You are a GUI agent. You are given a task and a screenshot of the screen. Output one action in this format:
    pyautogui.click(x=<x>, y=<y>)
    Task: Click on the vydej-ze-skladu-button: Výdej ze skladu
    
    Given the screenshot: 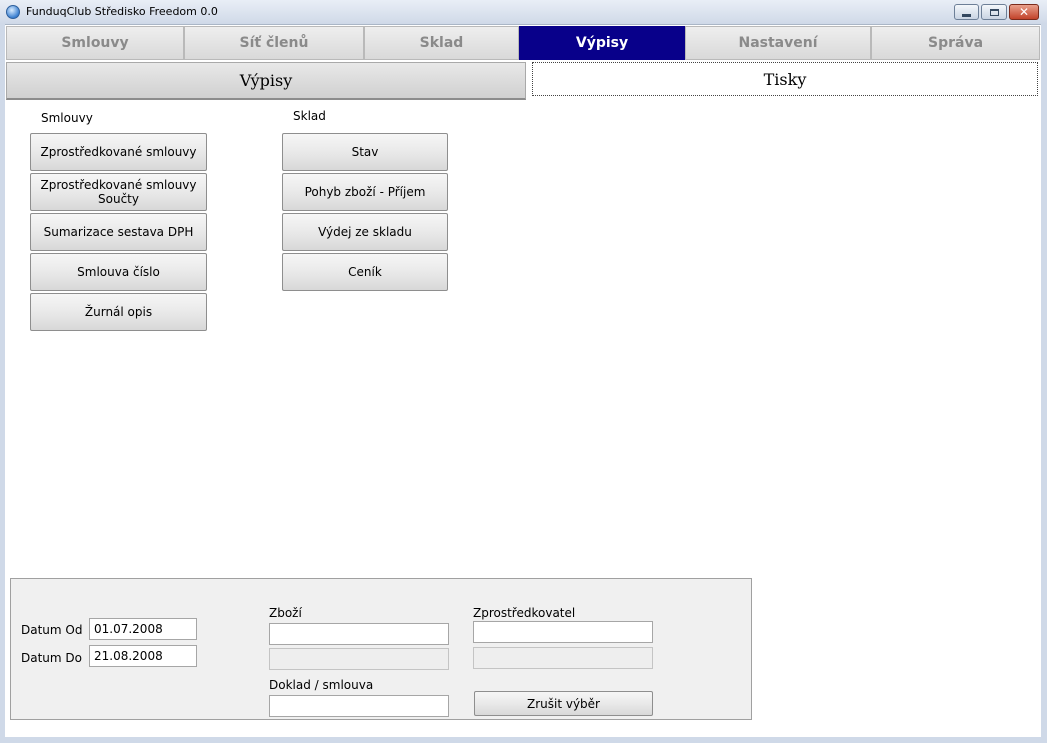 What is the action you would take?
    pyautogui.click(x=365, y=232)
    